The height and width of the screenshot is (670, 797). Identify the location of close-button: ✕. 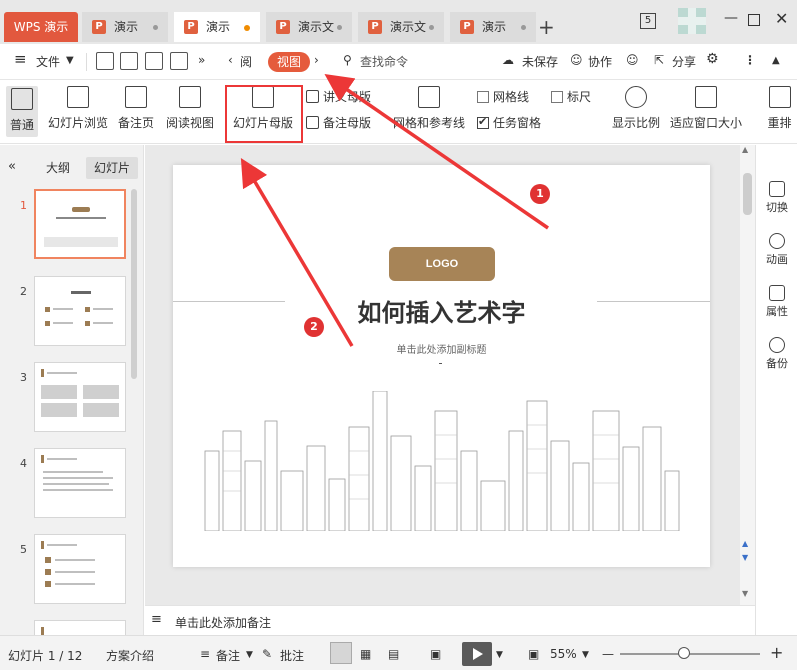
(781, 18).